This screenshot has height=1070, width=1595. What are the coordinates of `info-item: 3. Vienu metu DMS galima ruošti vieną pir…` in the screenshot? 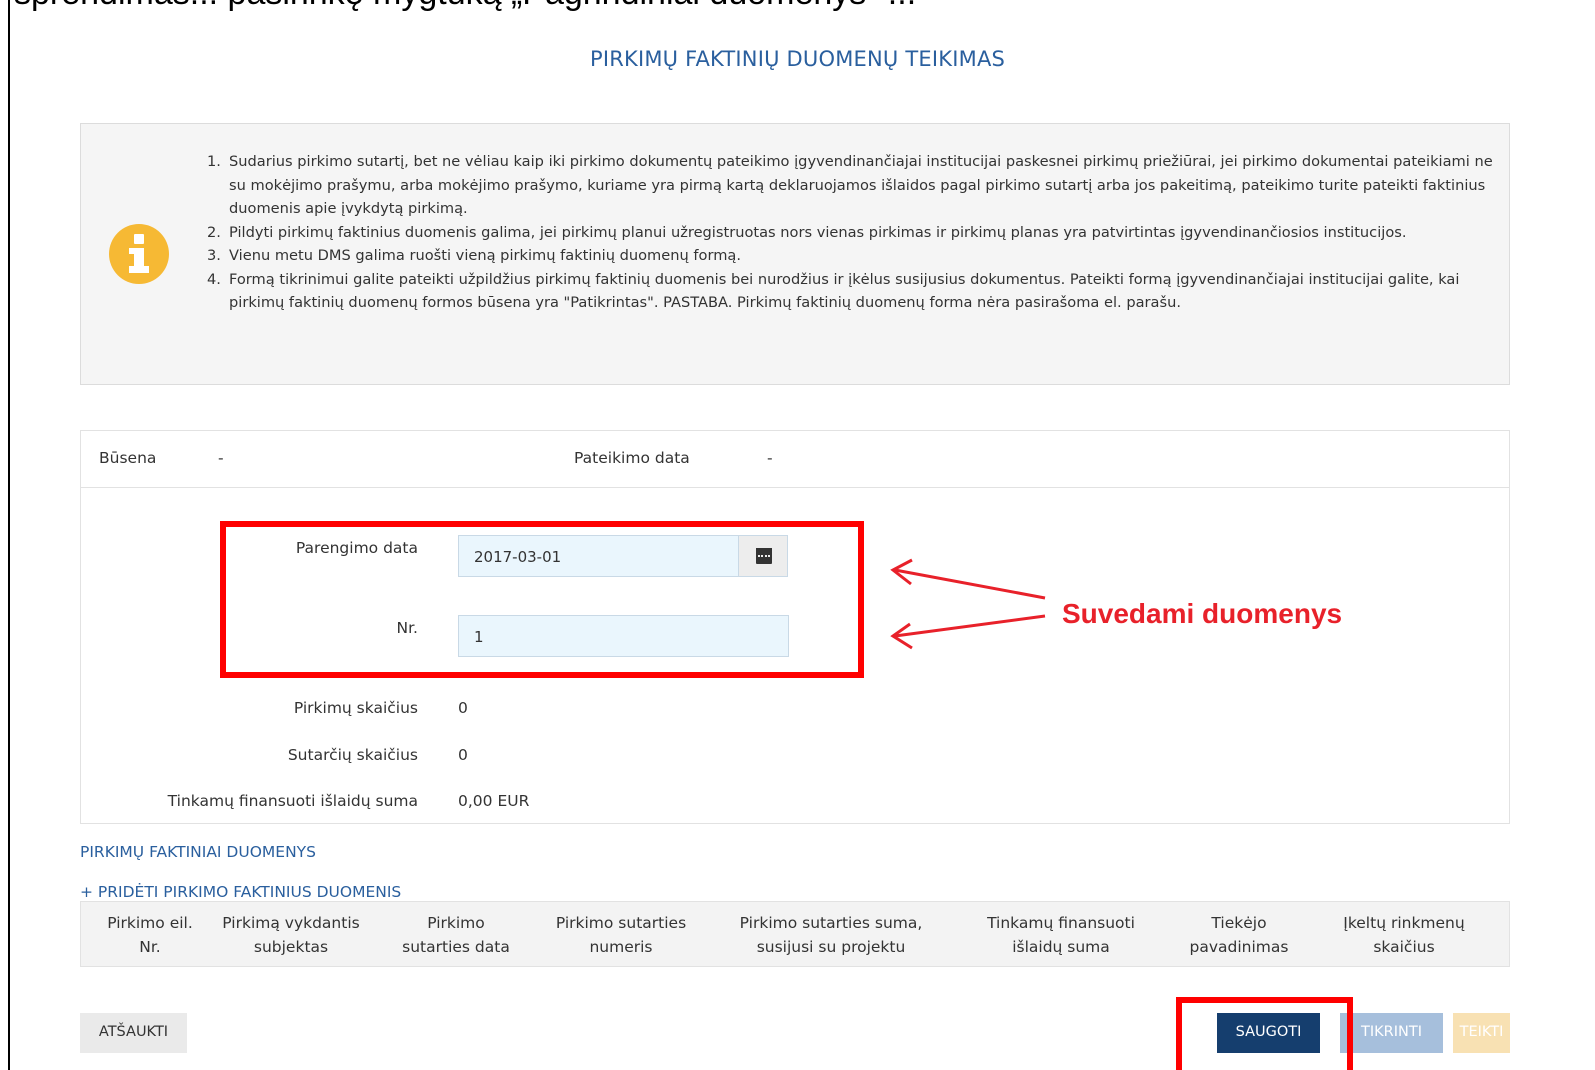 It's located at (474, 255).